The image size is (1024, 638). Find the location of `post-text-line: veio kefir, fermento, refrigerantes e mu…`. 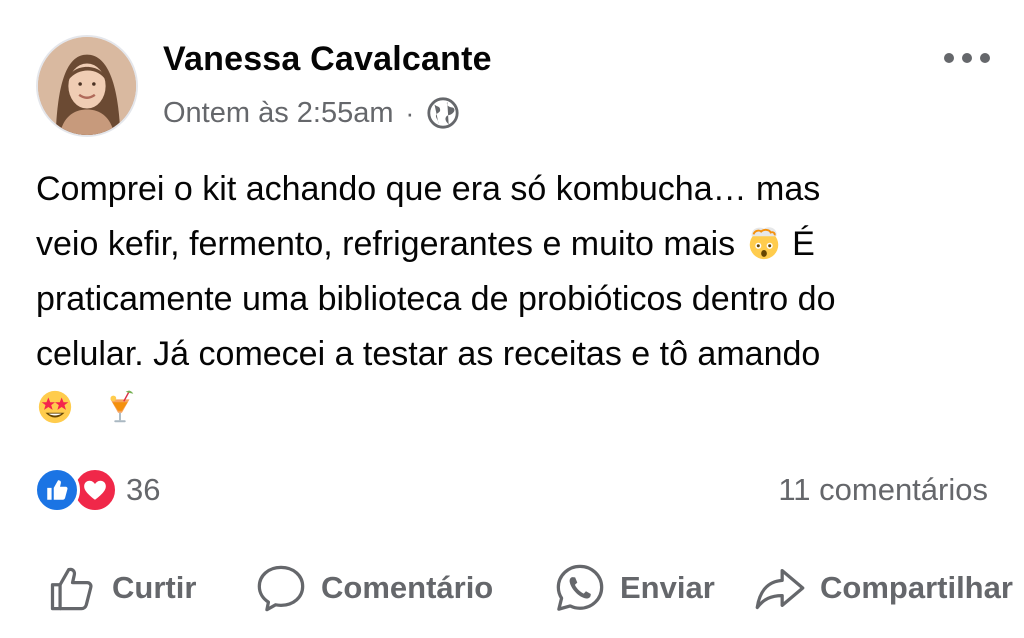

post-text-line: veio kefir, fermento, refrigerantes e mu… is located at coordinates (511, 244).